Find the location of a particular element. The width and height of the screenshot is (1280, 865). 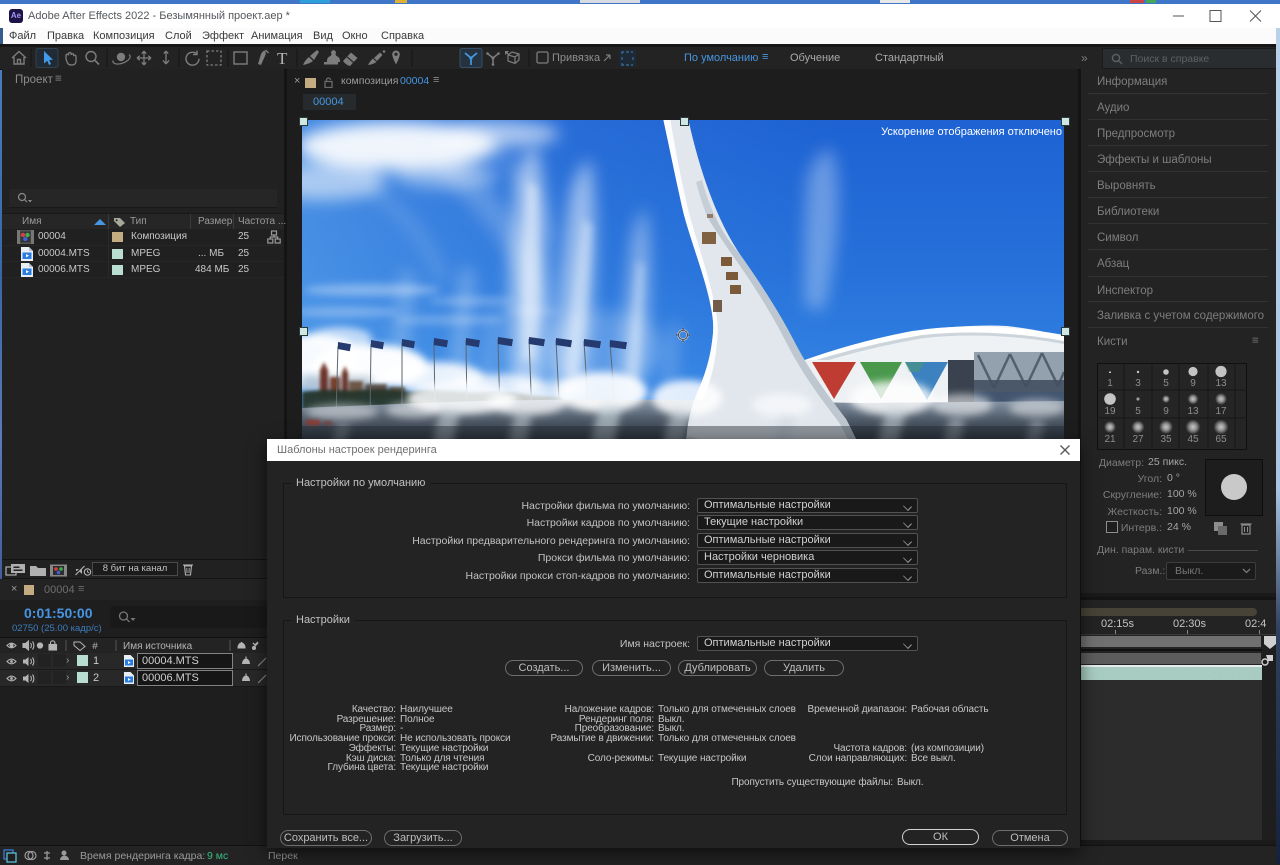

svg-text: 19 is located at coordinates (1110, 411).